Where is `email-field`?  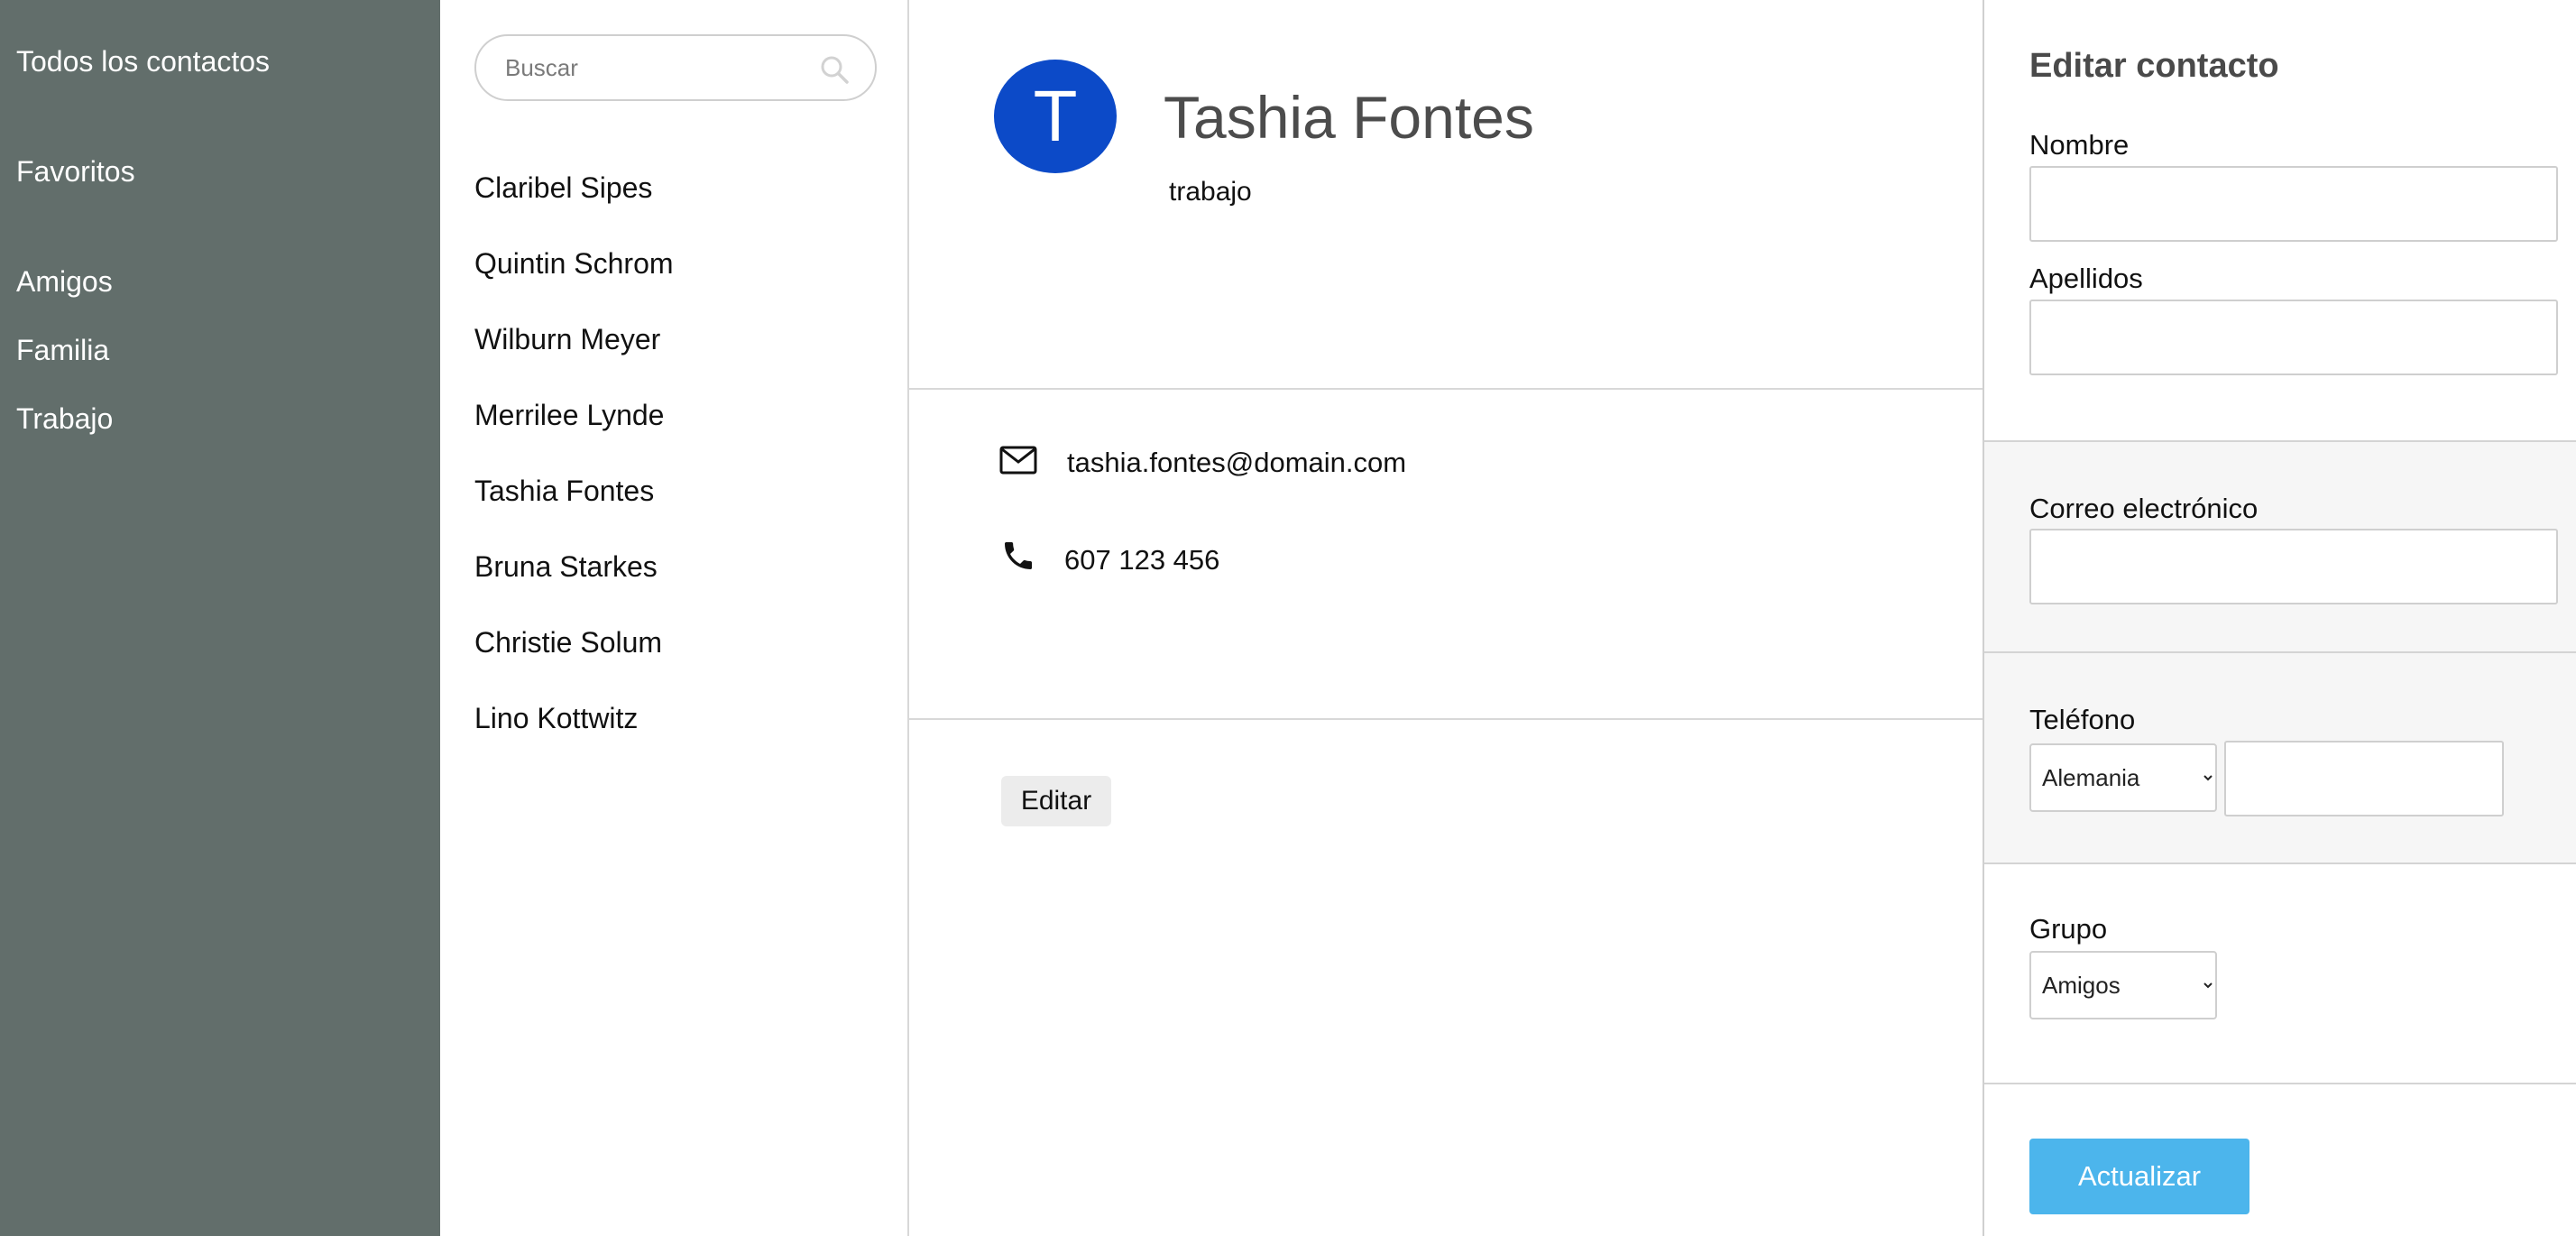
email-field is located at coordinates (2293, 567).